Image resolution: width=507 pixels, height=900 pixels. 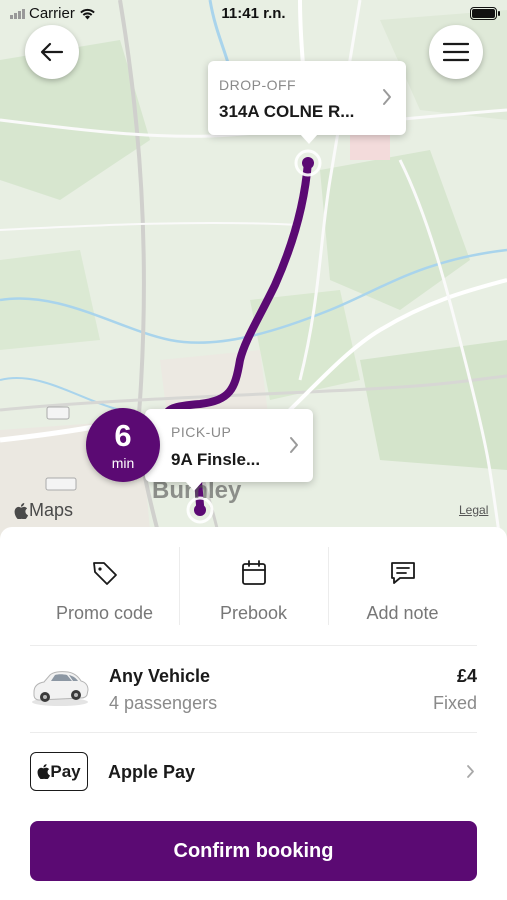 I want to click on dropoff-label: DROP-OFF, so click(x=258, y=85).